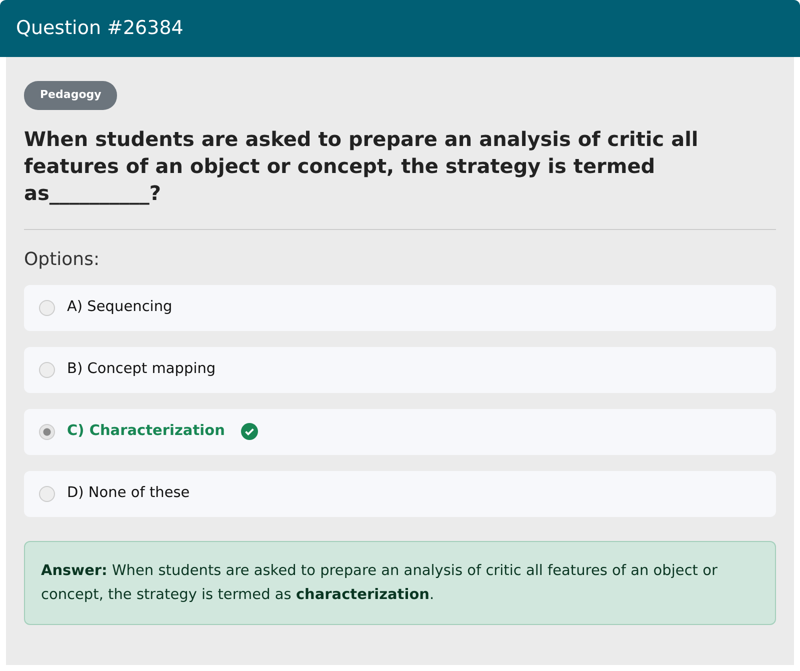 The image size is (800, 671). Describe the element at coordinates (400, 431) in the screenshot. I see `option-row: C) Characterization` at that location.